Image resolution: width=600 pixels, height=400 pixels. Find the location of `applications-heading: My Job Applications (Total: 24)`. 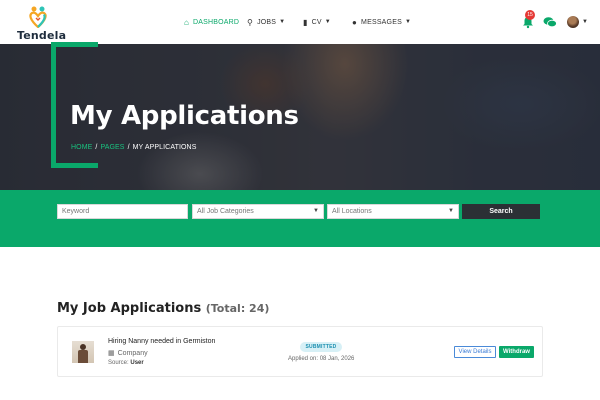

applications-heading: My Job Applications (Total: 24) is located at coordinates (163, 308).